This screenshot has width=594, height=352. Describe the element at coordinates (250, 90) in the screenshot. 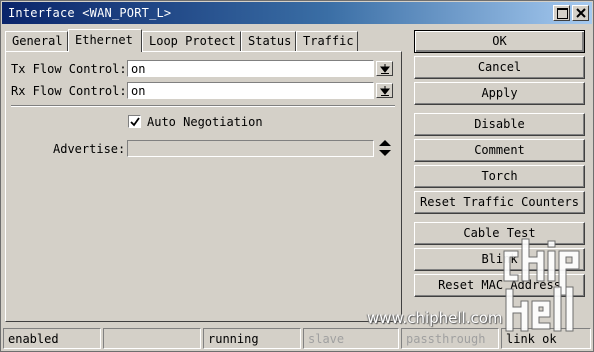

I see `rx-flow-control-select: on` at that location.